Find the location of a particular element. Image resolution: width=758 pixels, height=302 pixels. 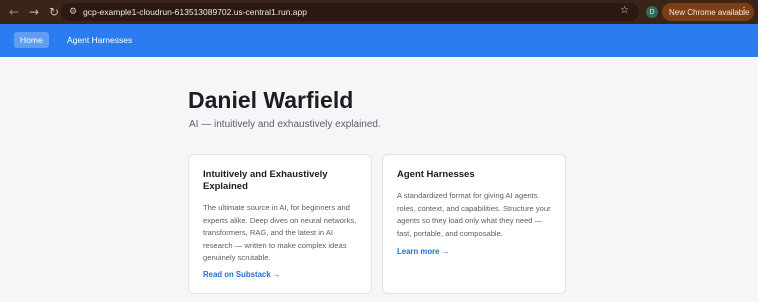

site-navbar: Home Agent Harnesses is located at coordinates (379, 40).